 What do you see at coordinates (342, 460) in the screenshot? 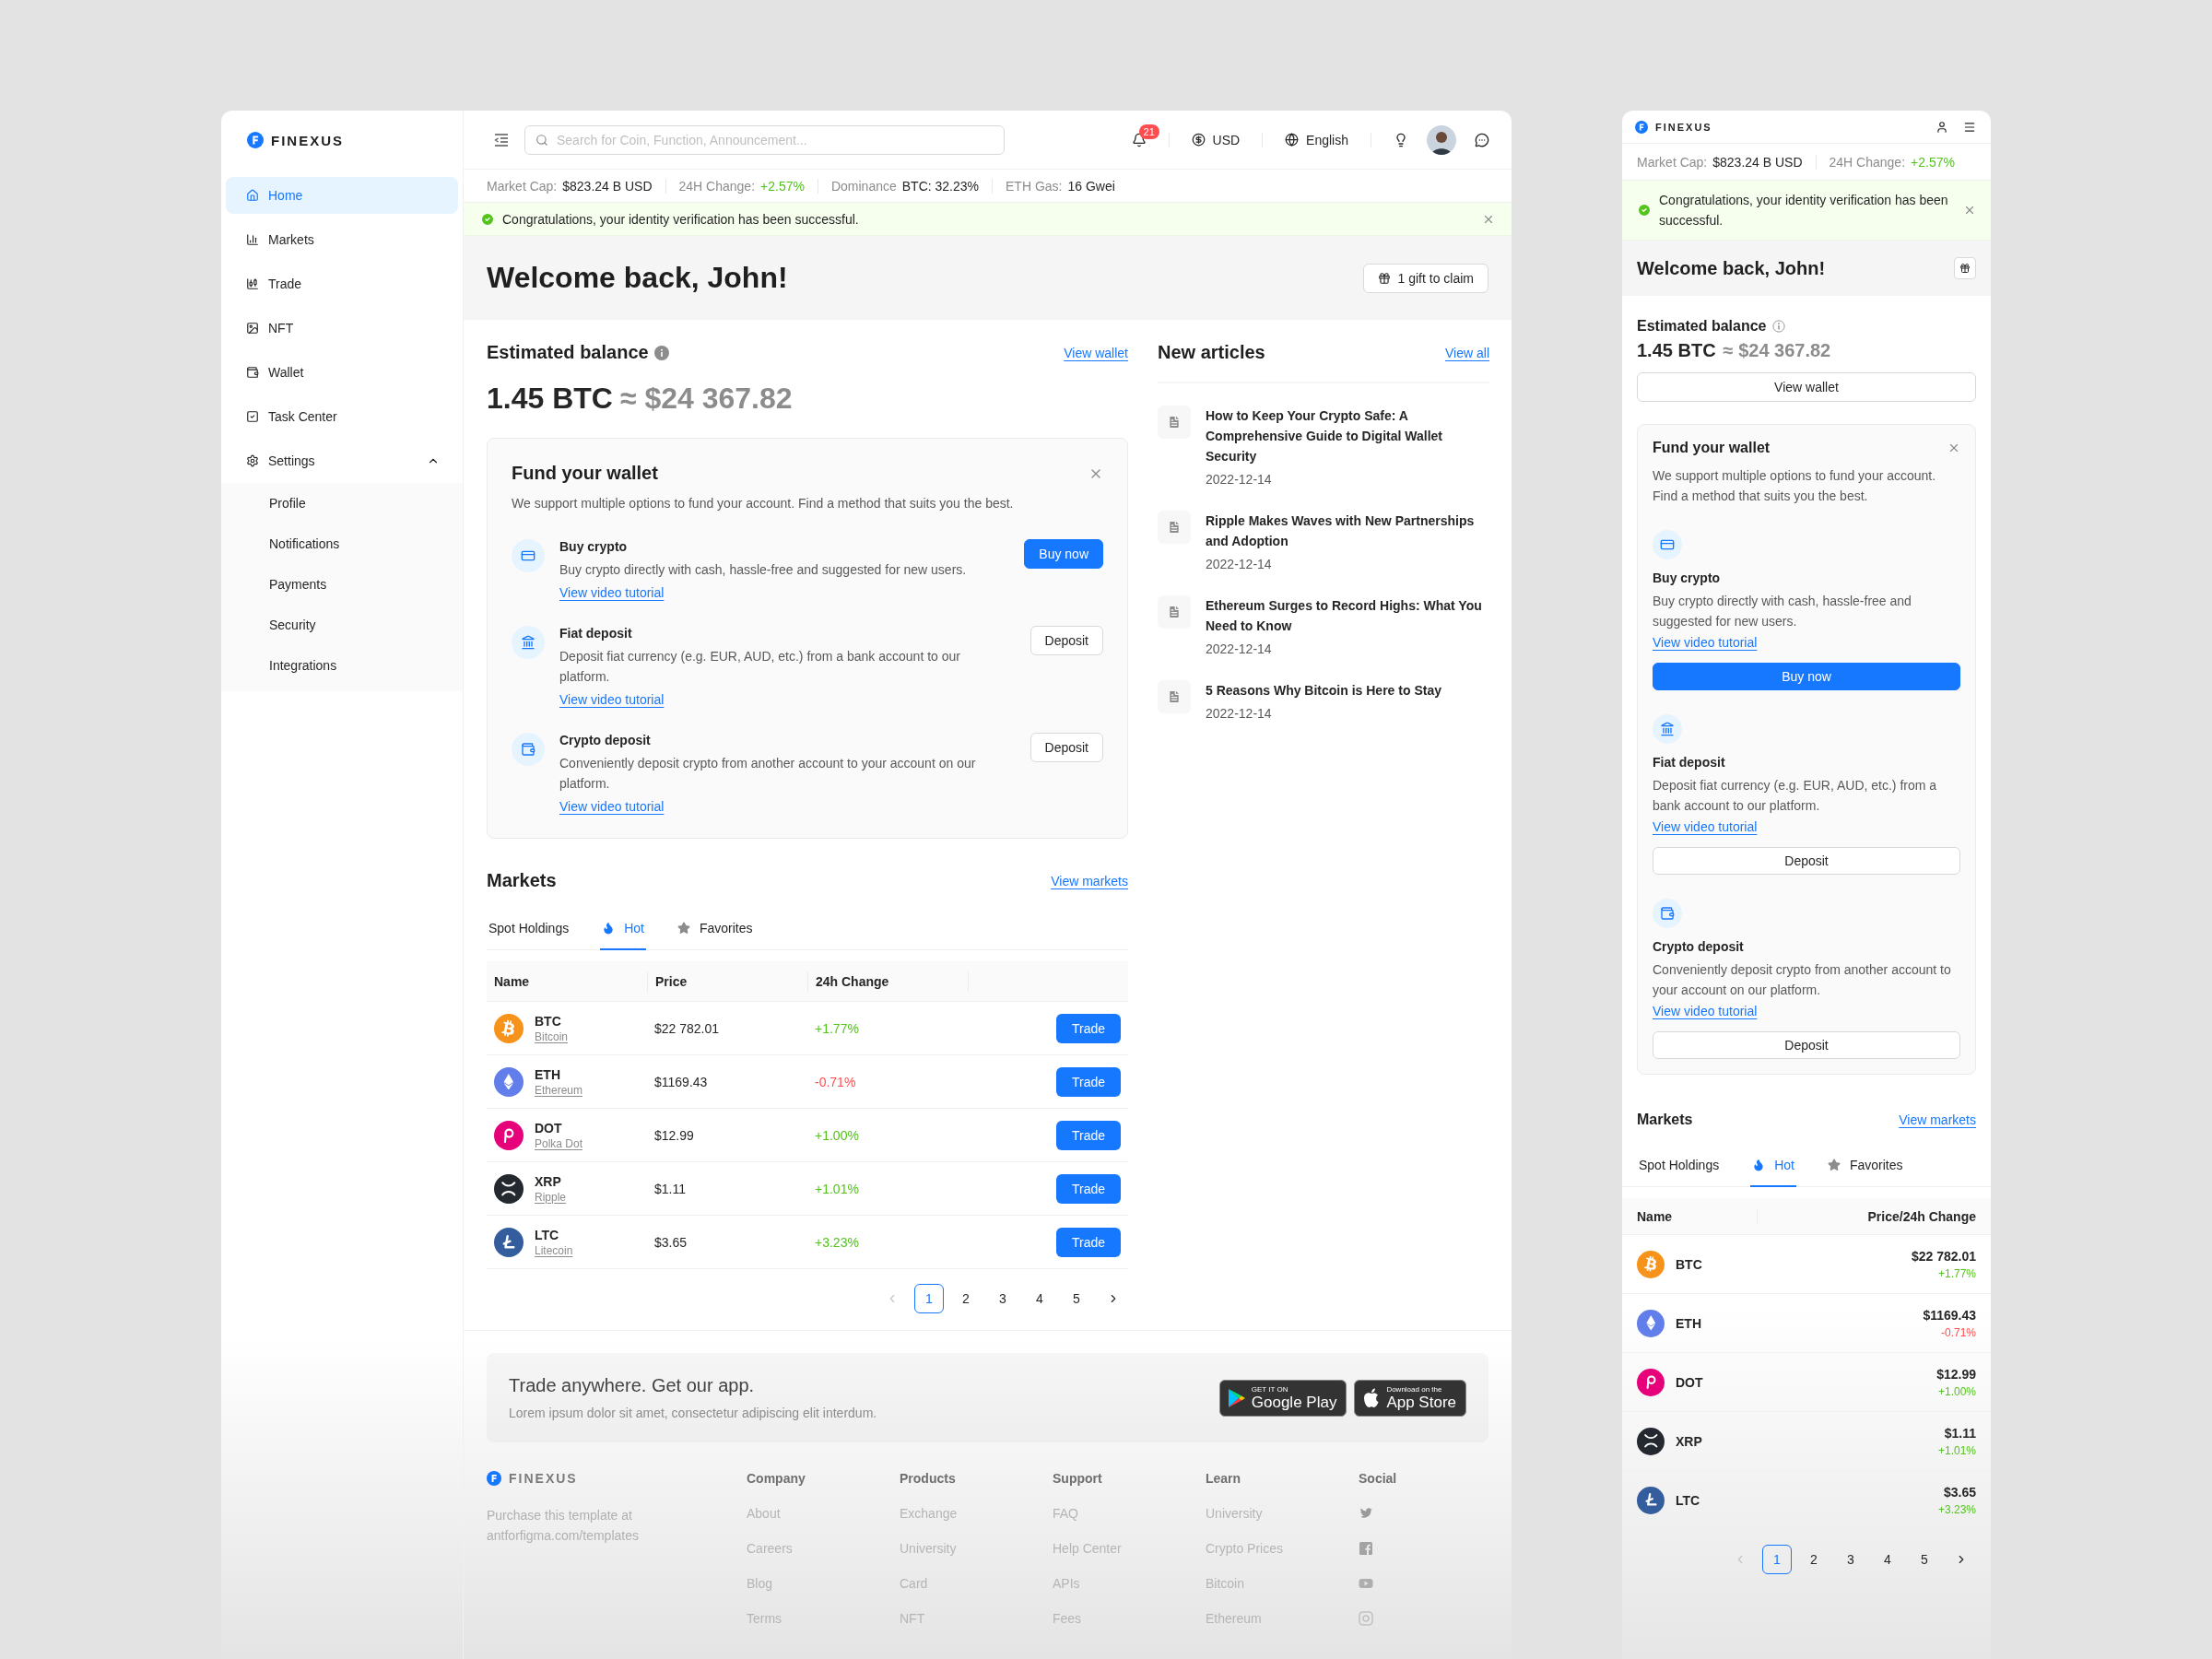
I see `sidebar-item: Settings` at bounding box center [342, 460].